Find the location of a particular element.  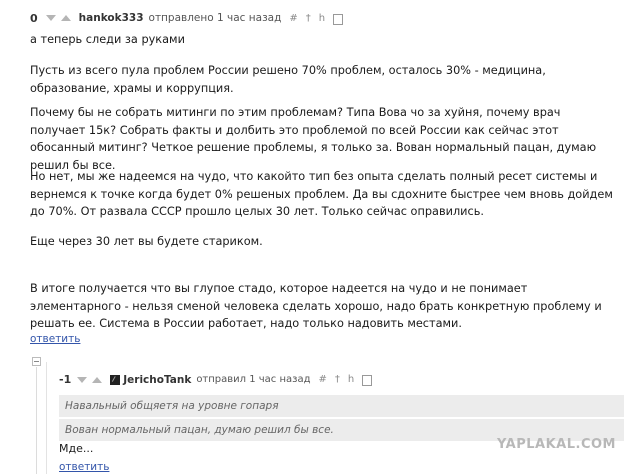

comment-paragraph: а теперь следи за руками is located at coordinates (107, 39).